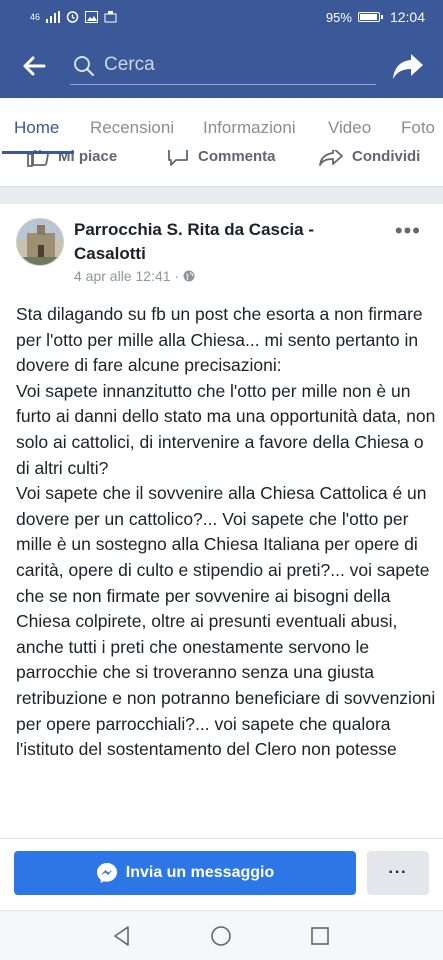 Image resolution: width=443 pixels, height=960 pixels. What do you see at coordinates (53, 16) in the screenshot?
I see `signal-icon` at bounding box center [53, 16].